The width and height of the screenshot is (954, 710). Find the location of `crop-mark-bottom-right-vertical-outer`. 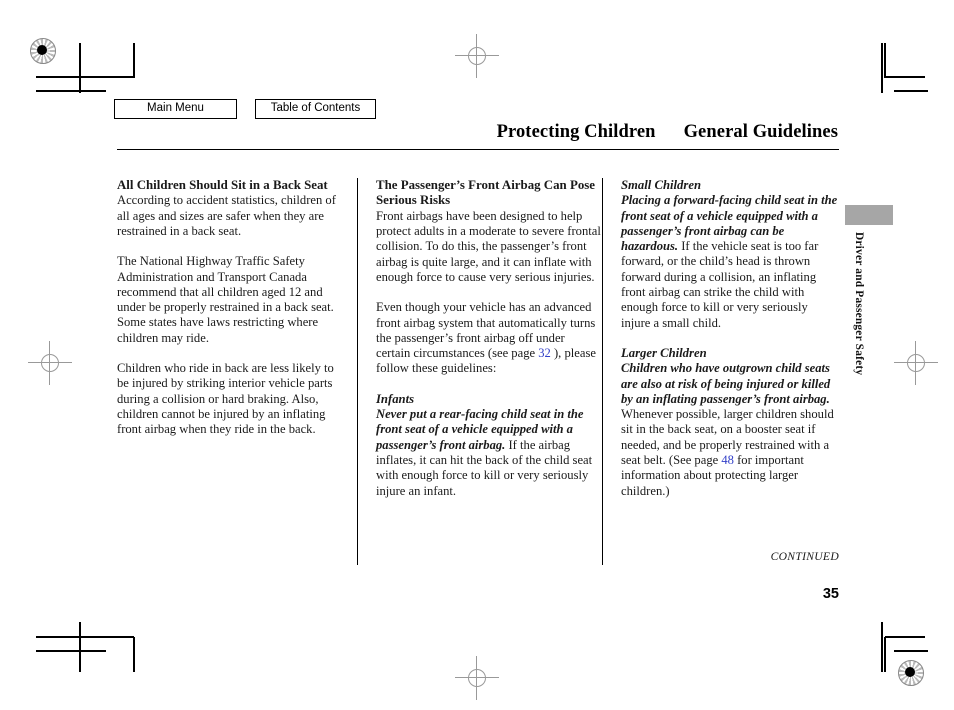

crop-mark-bottom-right-vertical-outer is located at coordinates (882, 647).